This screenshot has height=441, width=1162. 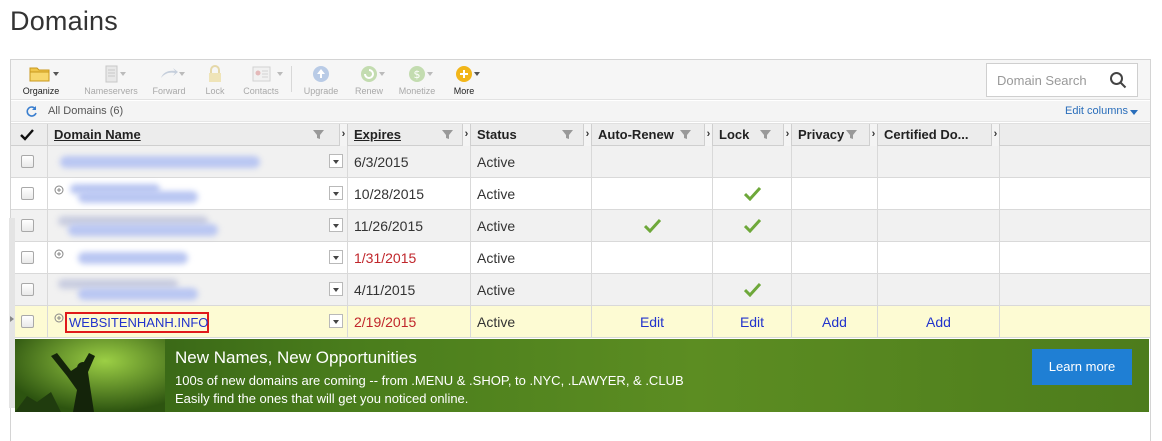 What do you see at coordinates (409, 289) in the screenshot?
I see `expires-cell: 4/11/2015` at bounding box center [409, 289].